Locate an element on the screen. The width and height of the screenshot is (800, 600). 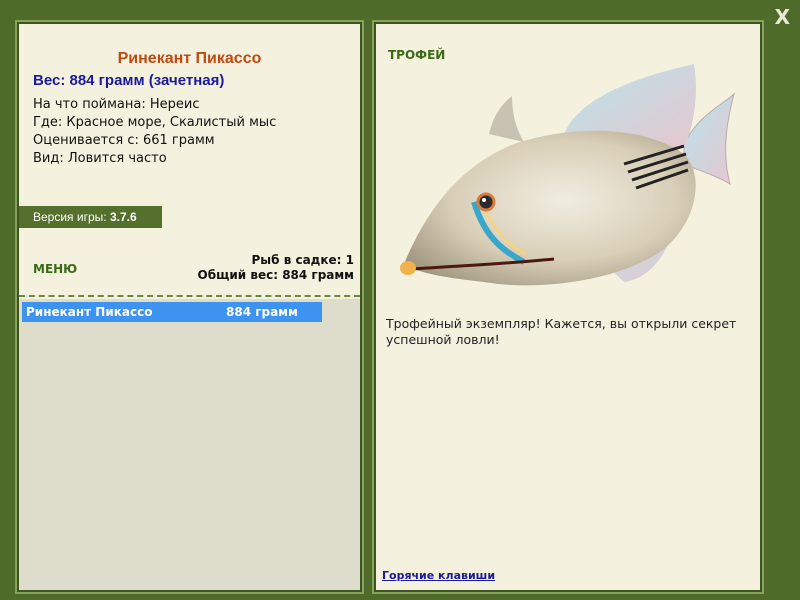
fish-name: Ринекант Пикассо is located at coordinates (189, 58).